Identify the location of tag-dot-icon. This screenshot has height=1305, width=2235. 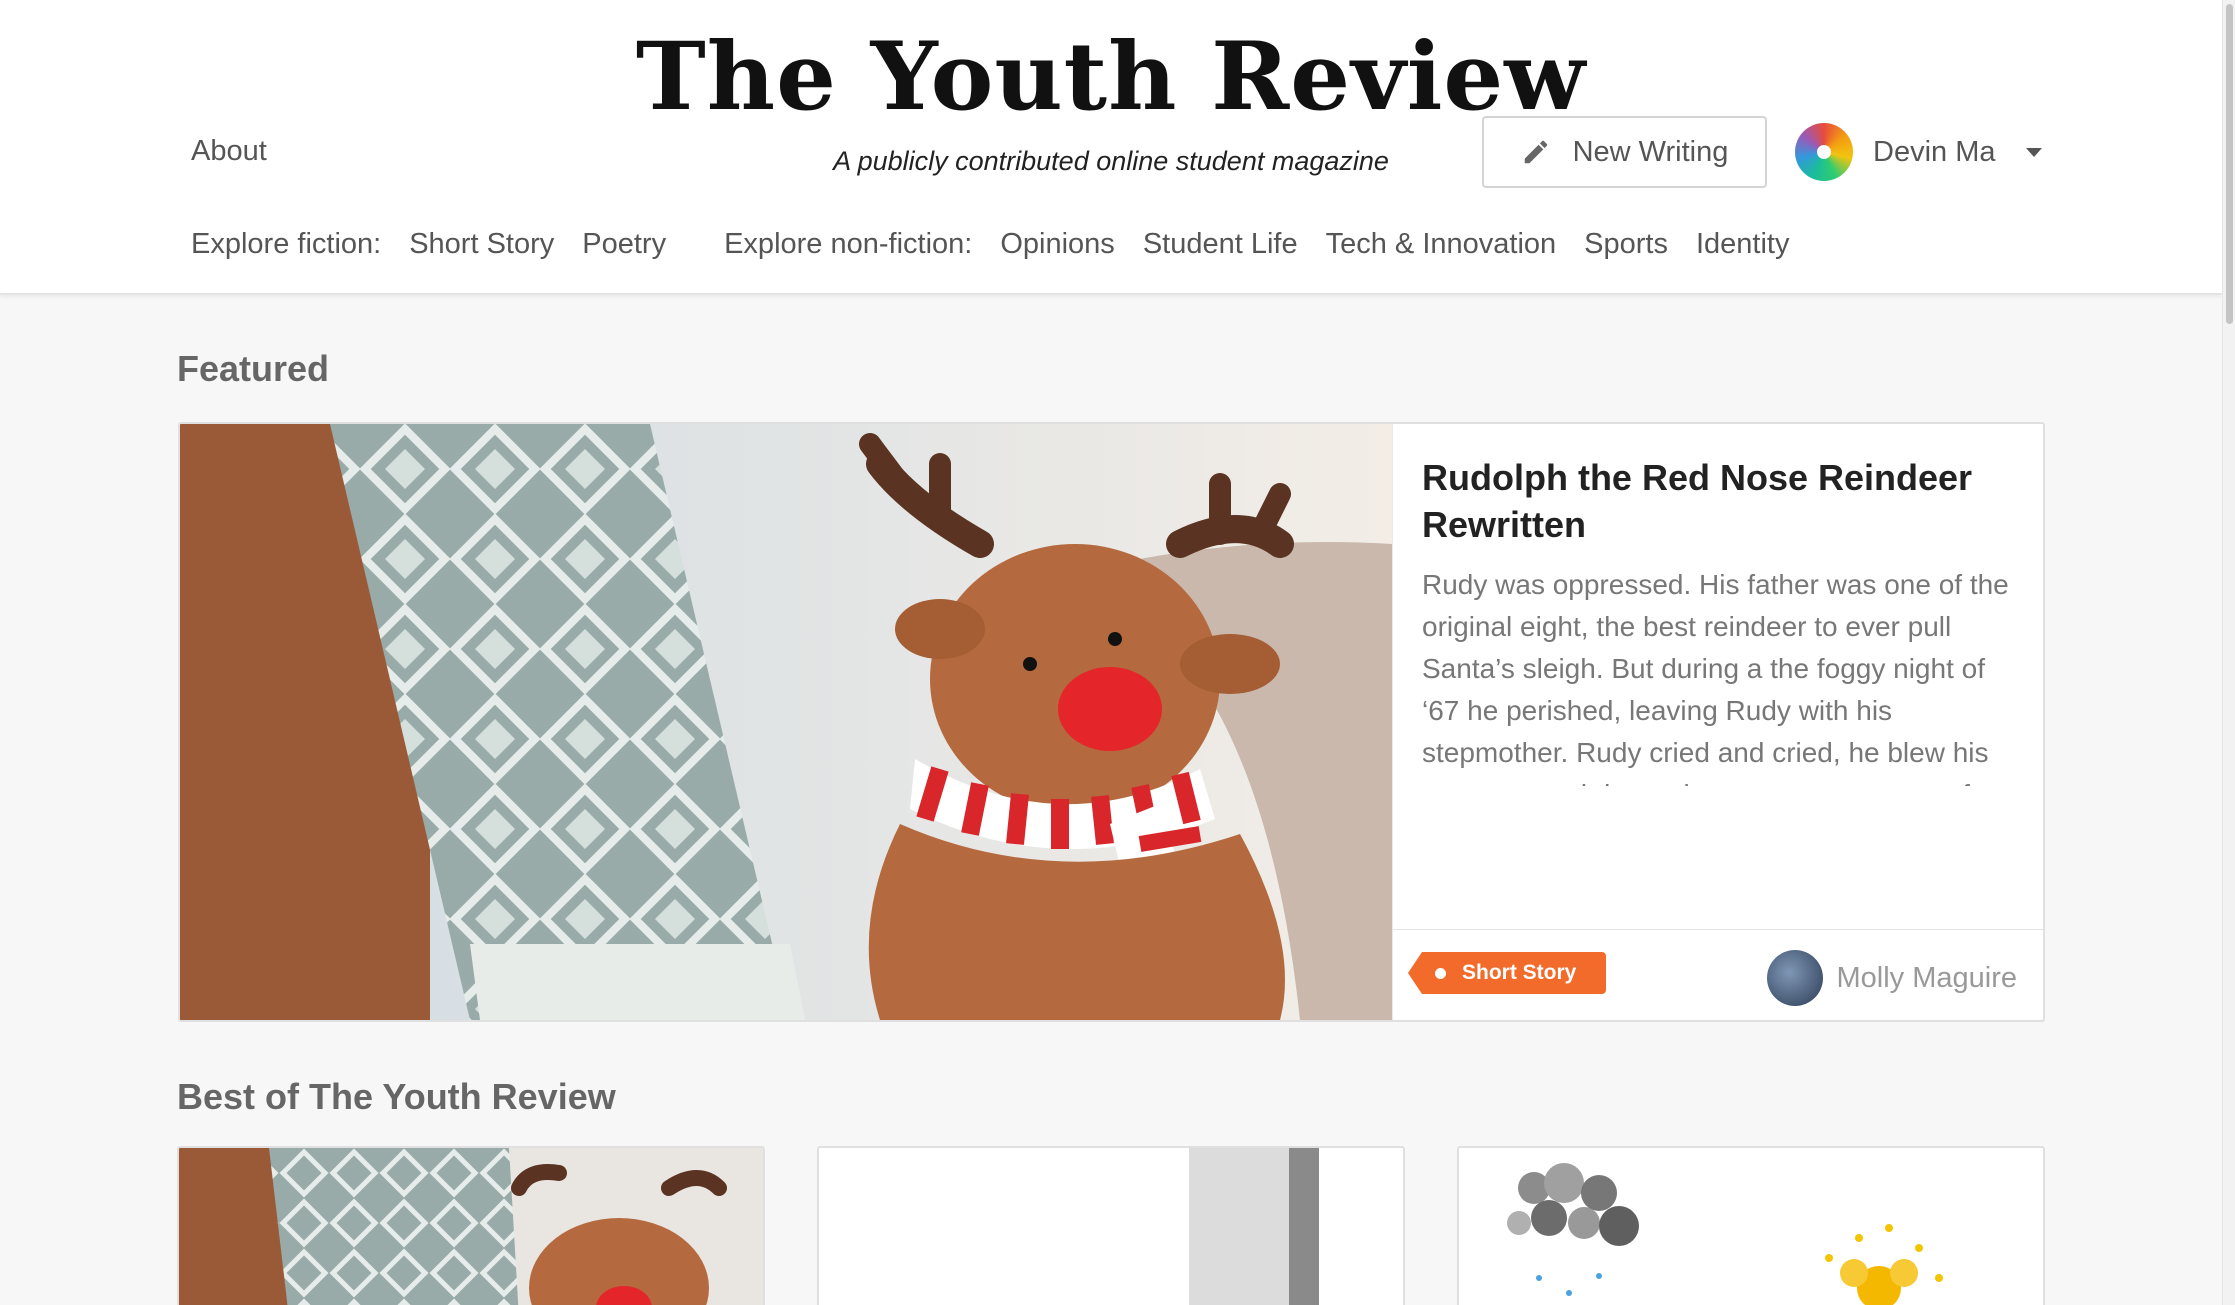
(1440, 973).